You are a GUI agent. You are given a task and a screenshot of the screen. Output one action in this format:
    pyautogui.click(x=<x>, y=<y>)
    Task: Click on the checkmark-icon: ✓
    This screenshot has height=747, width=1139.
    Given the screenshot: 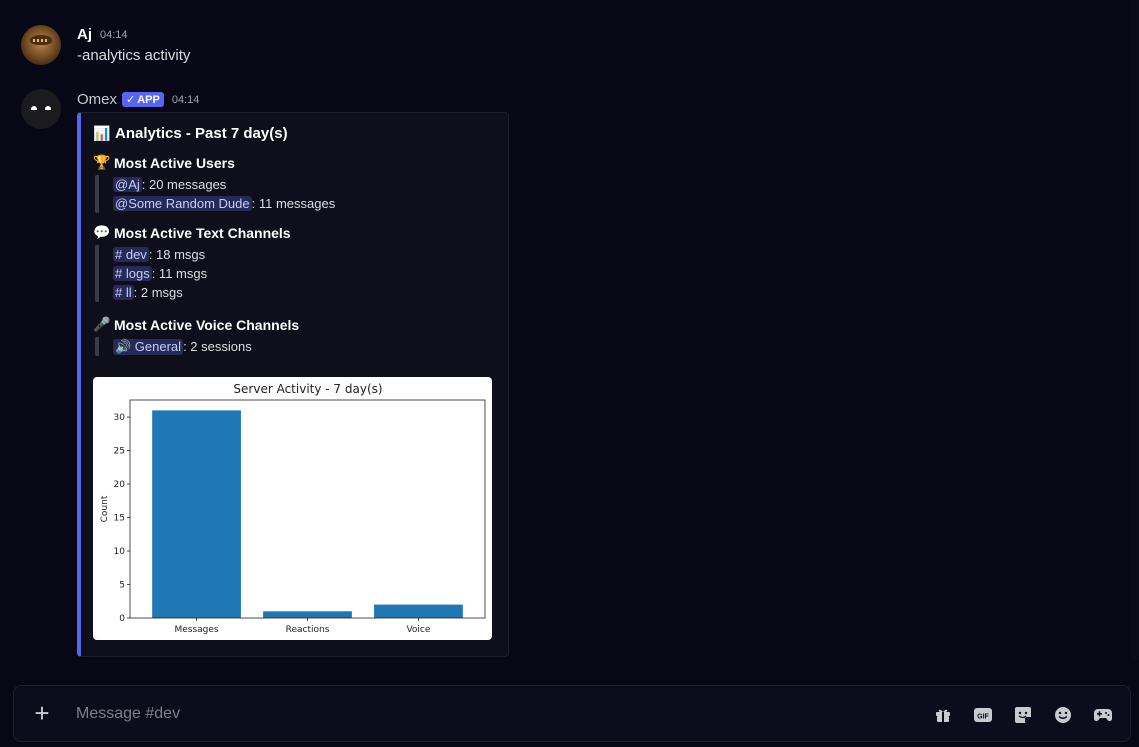 What is the action you would take?
    pyautogui.click(x=131, y=100)
    